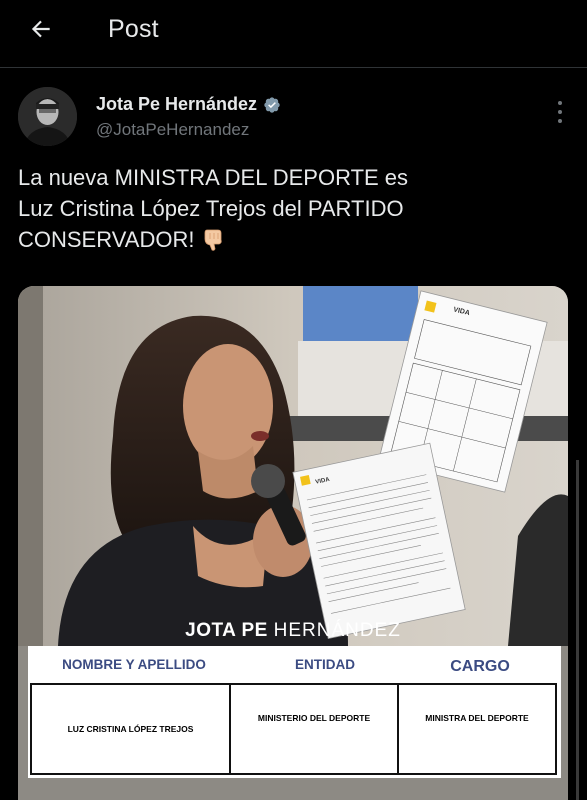 Image resolution: width=587 pixels, height=800 pixels. Describe the element at coordinates (130, 729) in the screenshot. I see `table-cell-name: LUZ CRISTINA LÓPEZ TREJOS` at that location.